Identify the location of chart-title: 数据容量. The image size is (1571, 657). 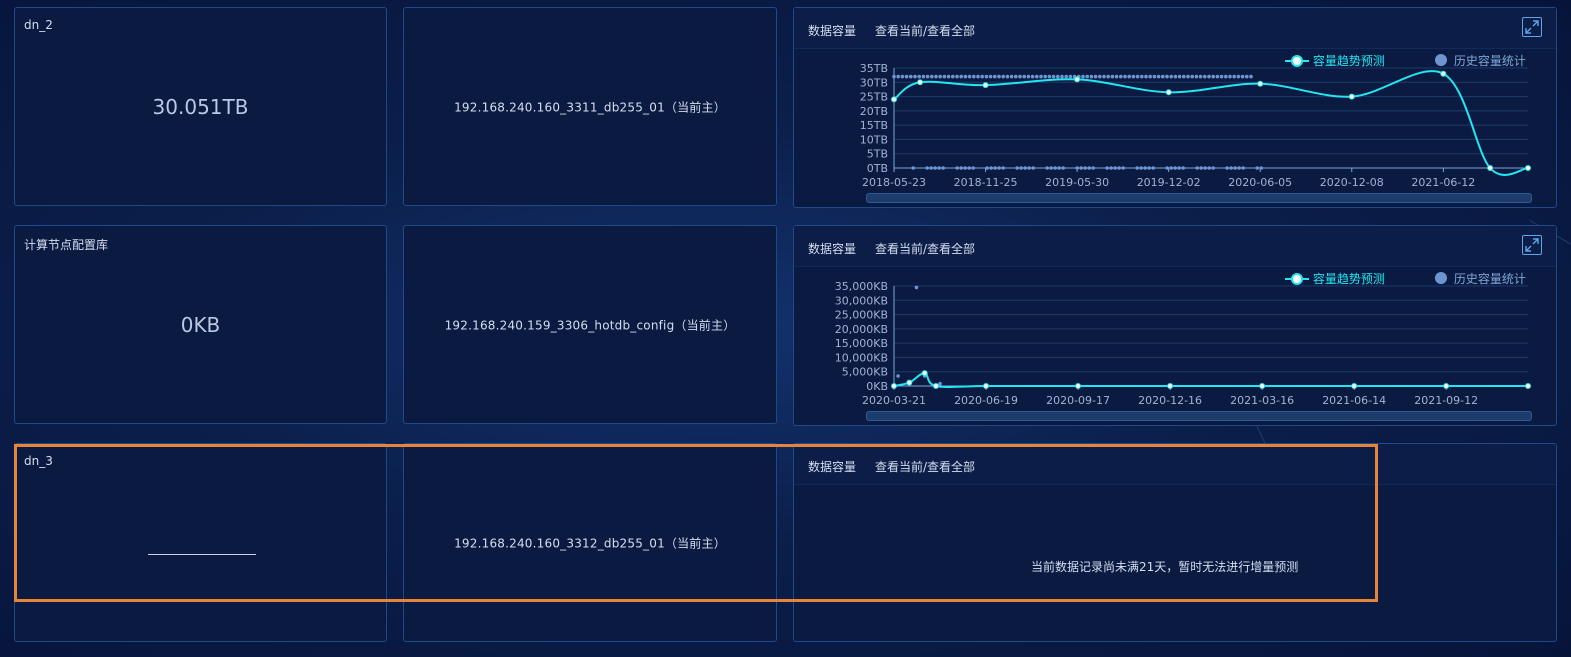
(832, 31).